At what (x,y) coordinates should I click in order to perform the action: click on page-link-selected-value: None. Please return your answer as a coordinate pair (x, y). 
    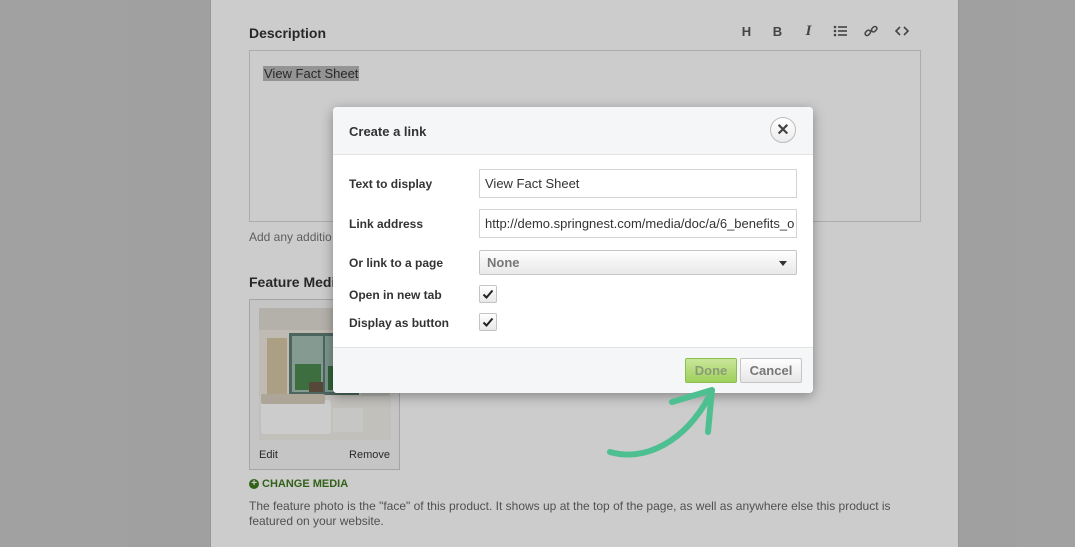
    Looking at the image, I should click on (503, 262).